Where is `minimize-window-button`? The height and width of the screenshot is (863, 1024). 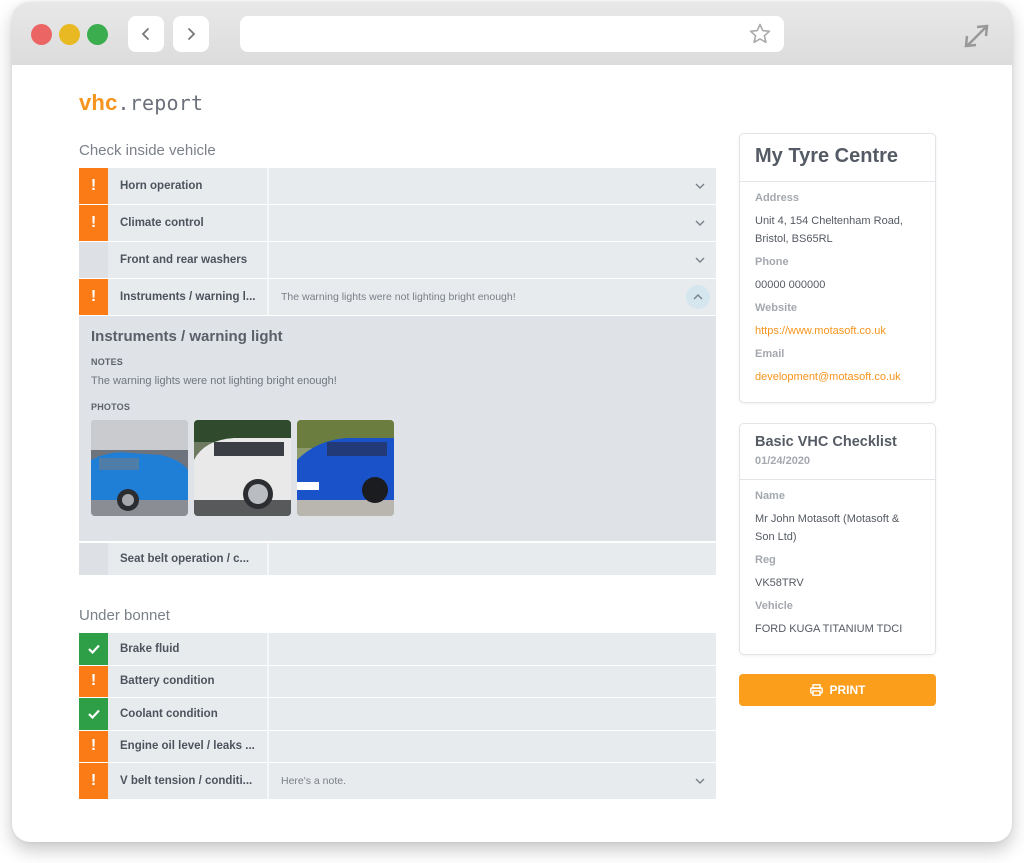 minimize-window-button is located at coordinates (69, 34).